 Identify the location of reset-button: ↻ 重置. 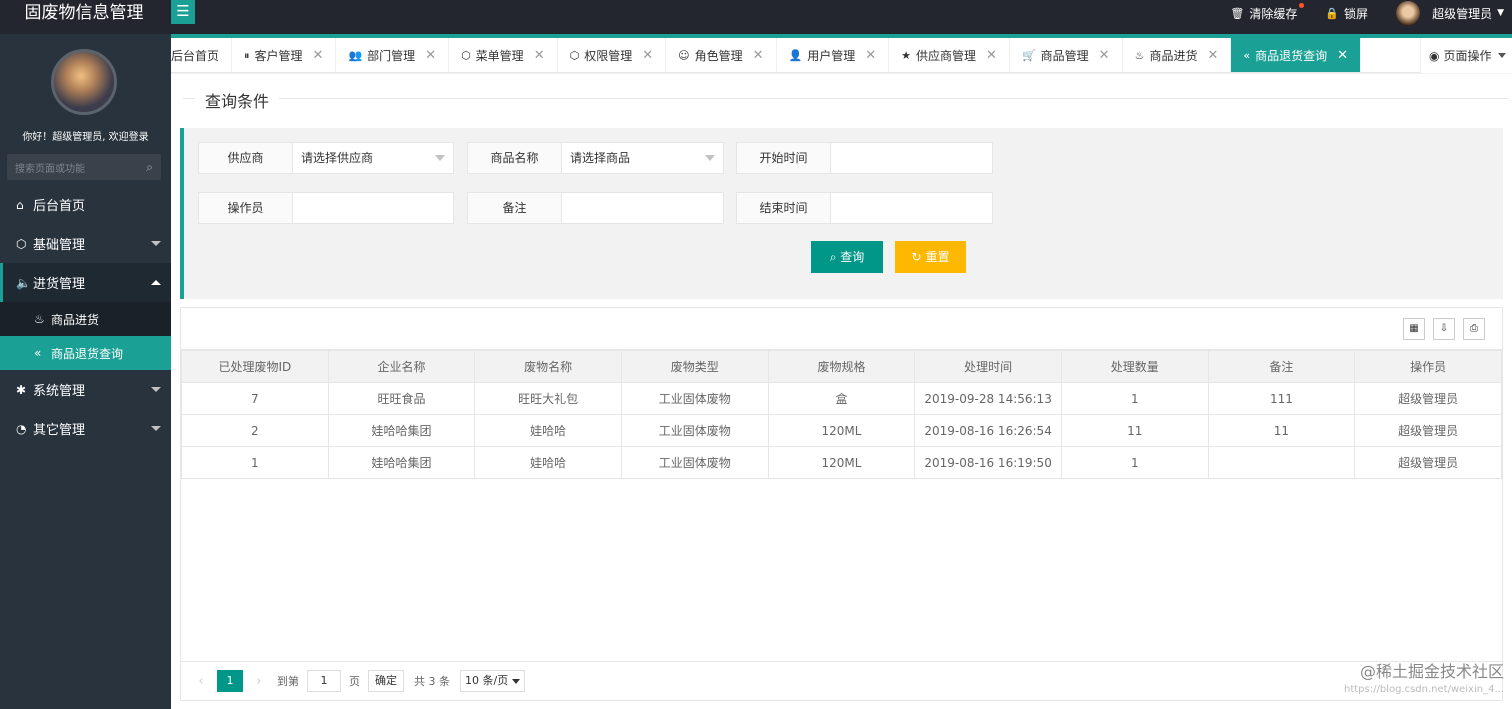
(930, 257).